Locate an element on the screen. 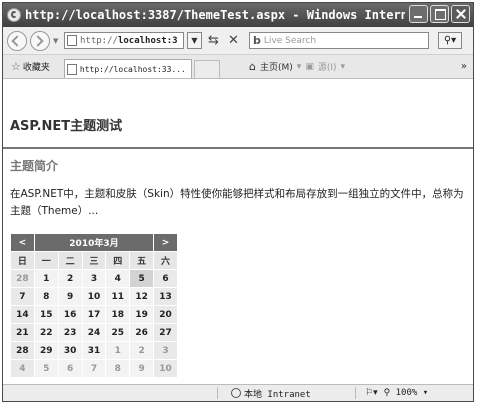 The image size is (477, 404). calendar-day: 26 is located at coordinates (142, 332).